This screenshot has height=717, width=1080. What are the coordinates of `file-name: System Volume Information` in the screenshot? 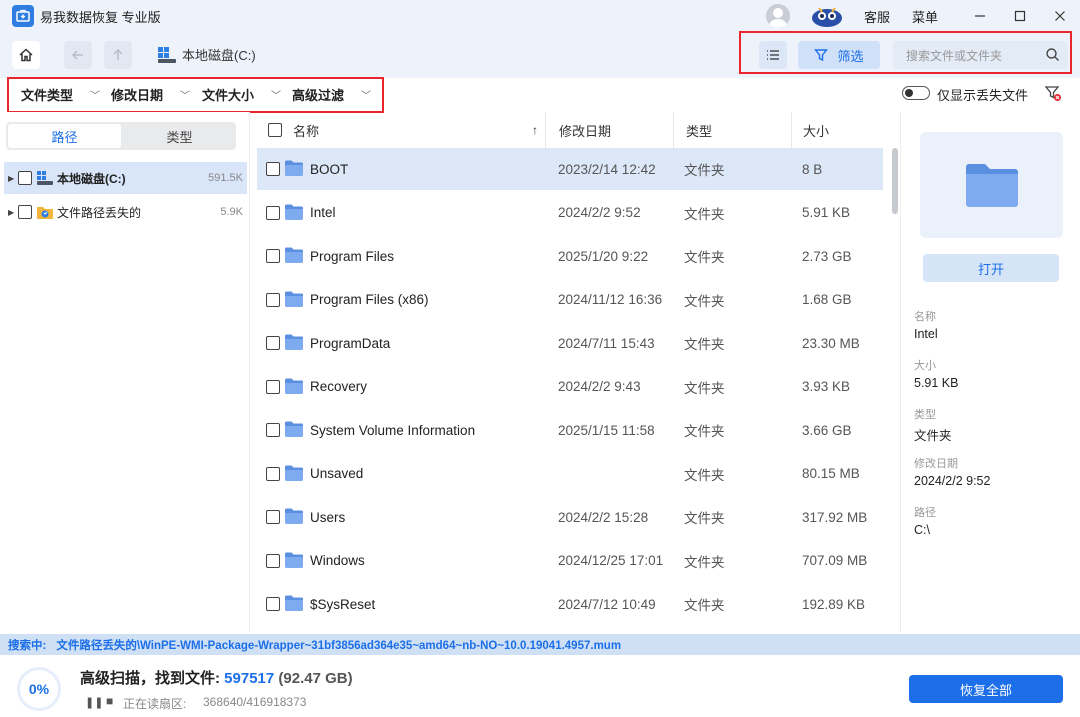 It's located at (393, 430).